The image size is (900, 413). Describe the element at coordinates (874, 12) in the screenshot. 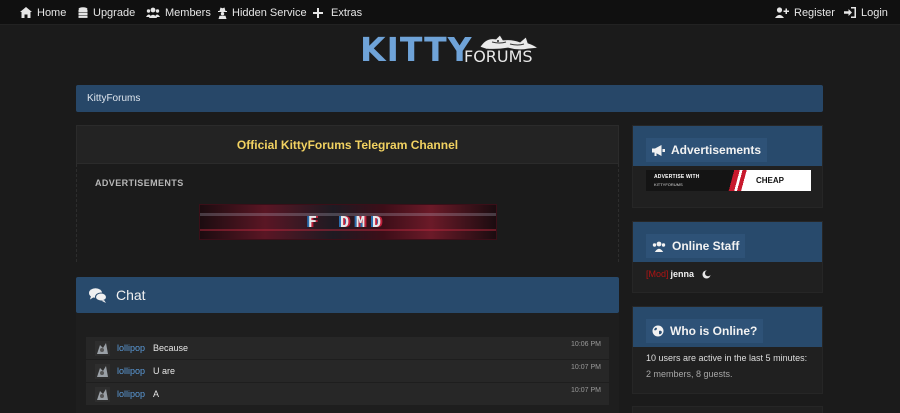

I see `nav-login-label: Login` at that location.